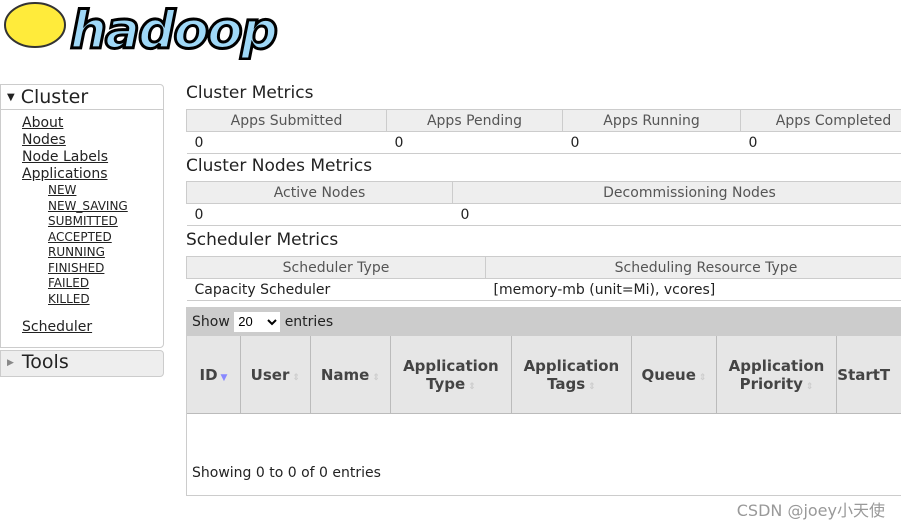  What do you see at coordinates (257, 321) in the screenshot?
I see `page-size-select: 20` at bounding box center [257, 321].